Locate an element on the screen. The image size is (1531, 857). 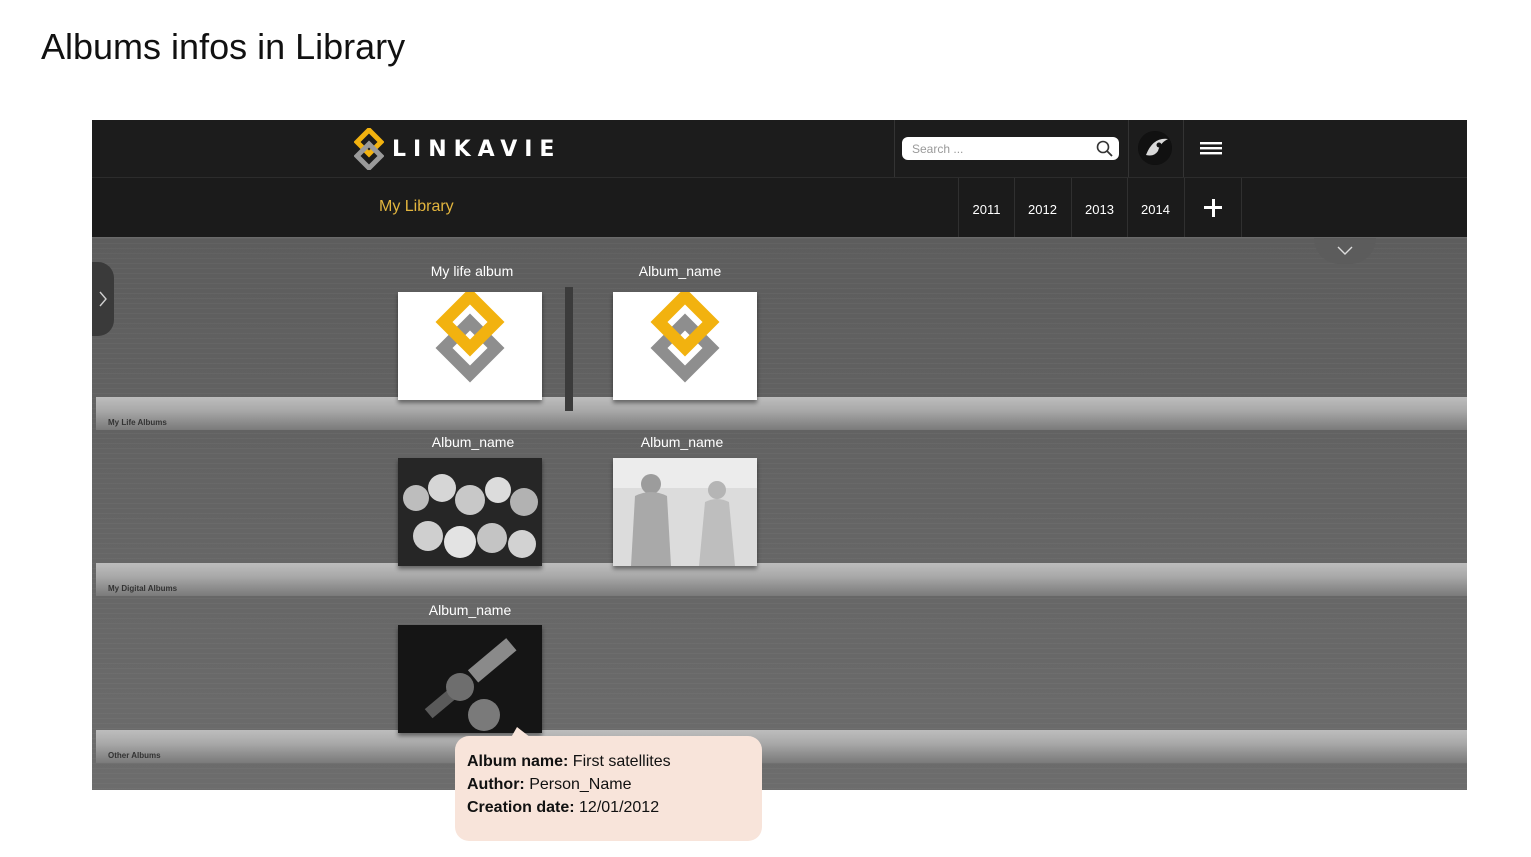
tab-year-2013: 2013 is located at coordinates (1099, 207).